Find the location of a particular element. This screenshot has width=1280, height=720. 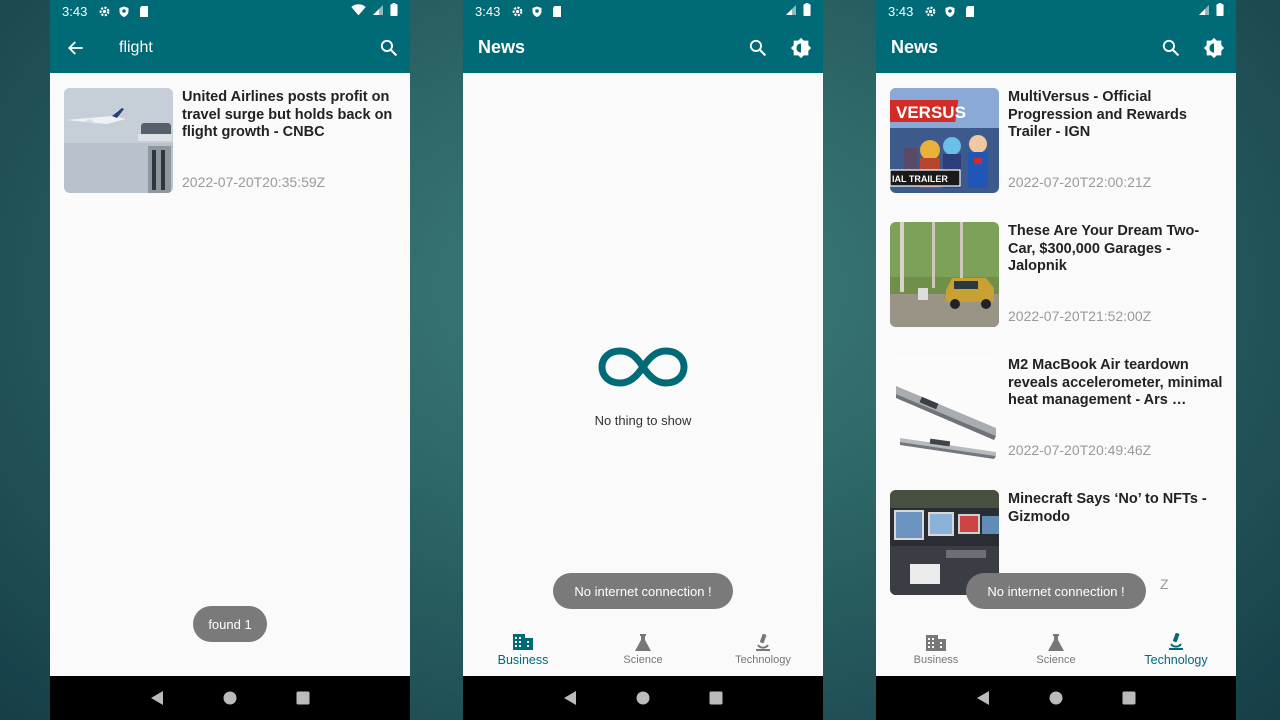

car-garage-thumbnail is located at coordinates (944, 274).